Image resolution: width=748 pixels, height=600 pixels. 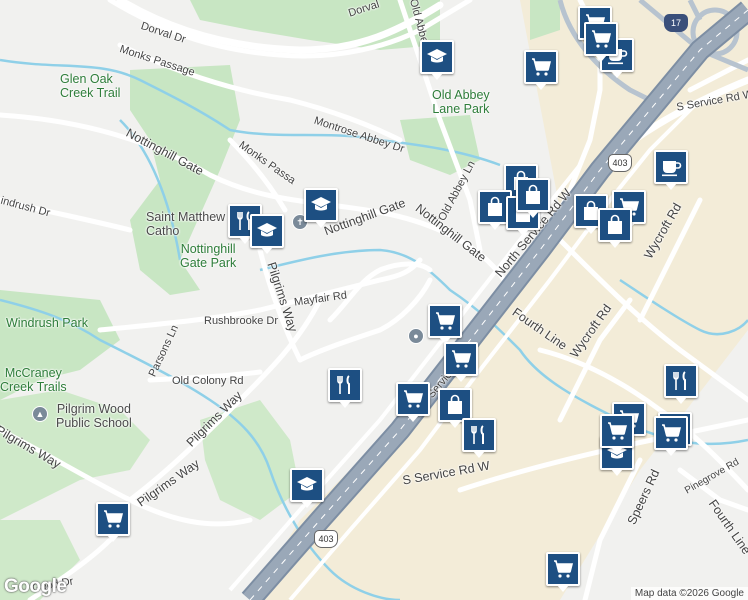 What do you see at coordinates (35, 586) in the screenshot?
I see `google-logo: Google` at bounding box center [35, 586].